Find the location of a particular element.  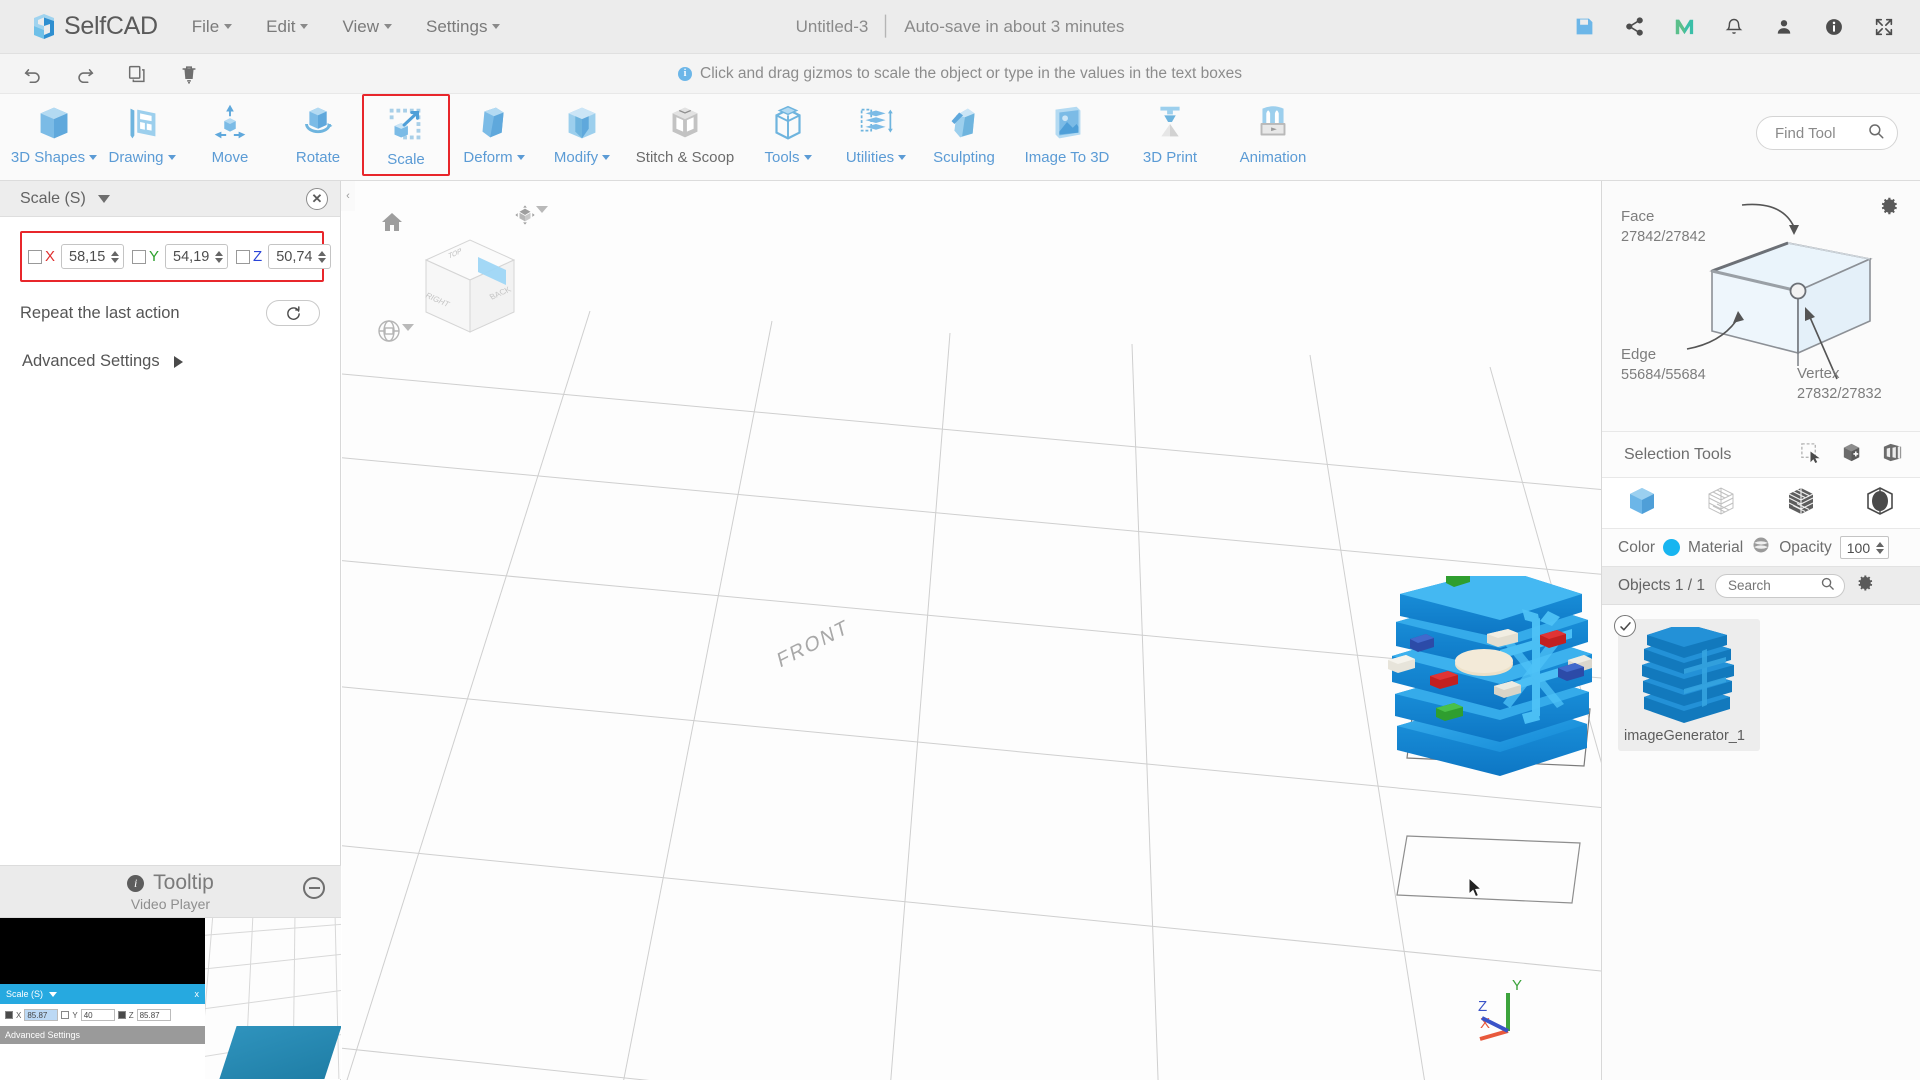

scale-x-checkbox is located at coordinates (35, 256).